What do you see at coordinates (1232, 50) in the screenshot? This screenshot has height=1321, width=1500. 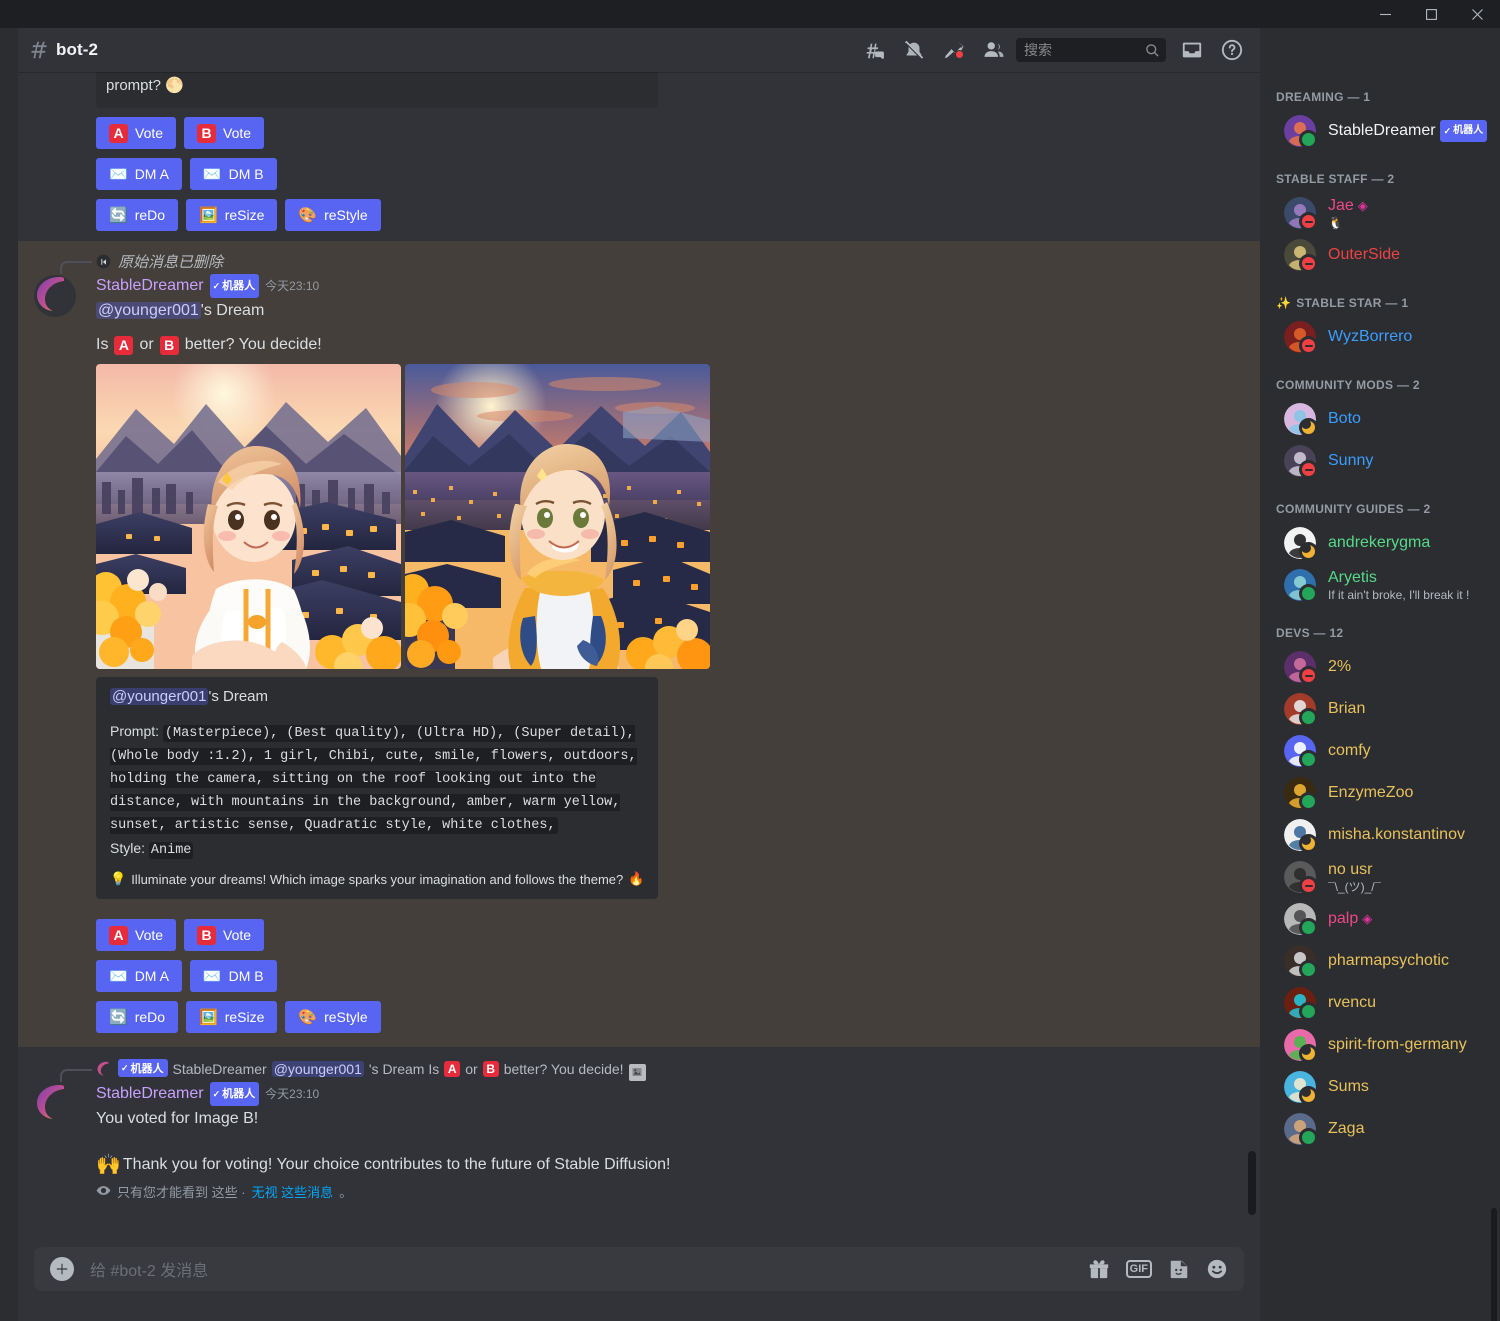 I see `help-icon` at bounding box center [1232, 50].